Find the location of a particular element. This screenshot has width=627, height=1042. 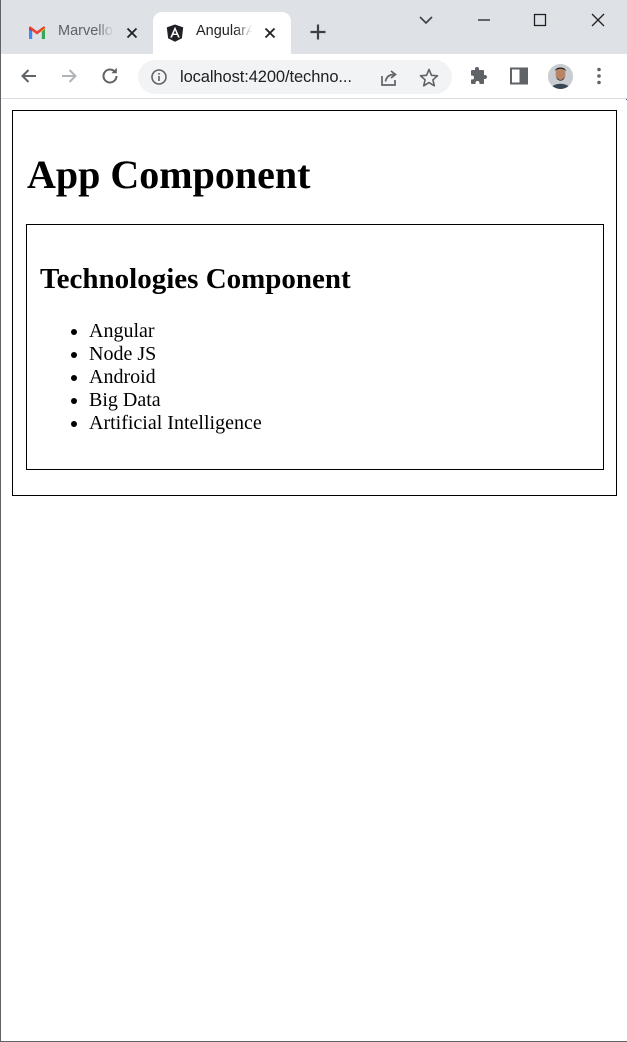

close-window-icon is located at coordinates (598, 20).